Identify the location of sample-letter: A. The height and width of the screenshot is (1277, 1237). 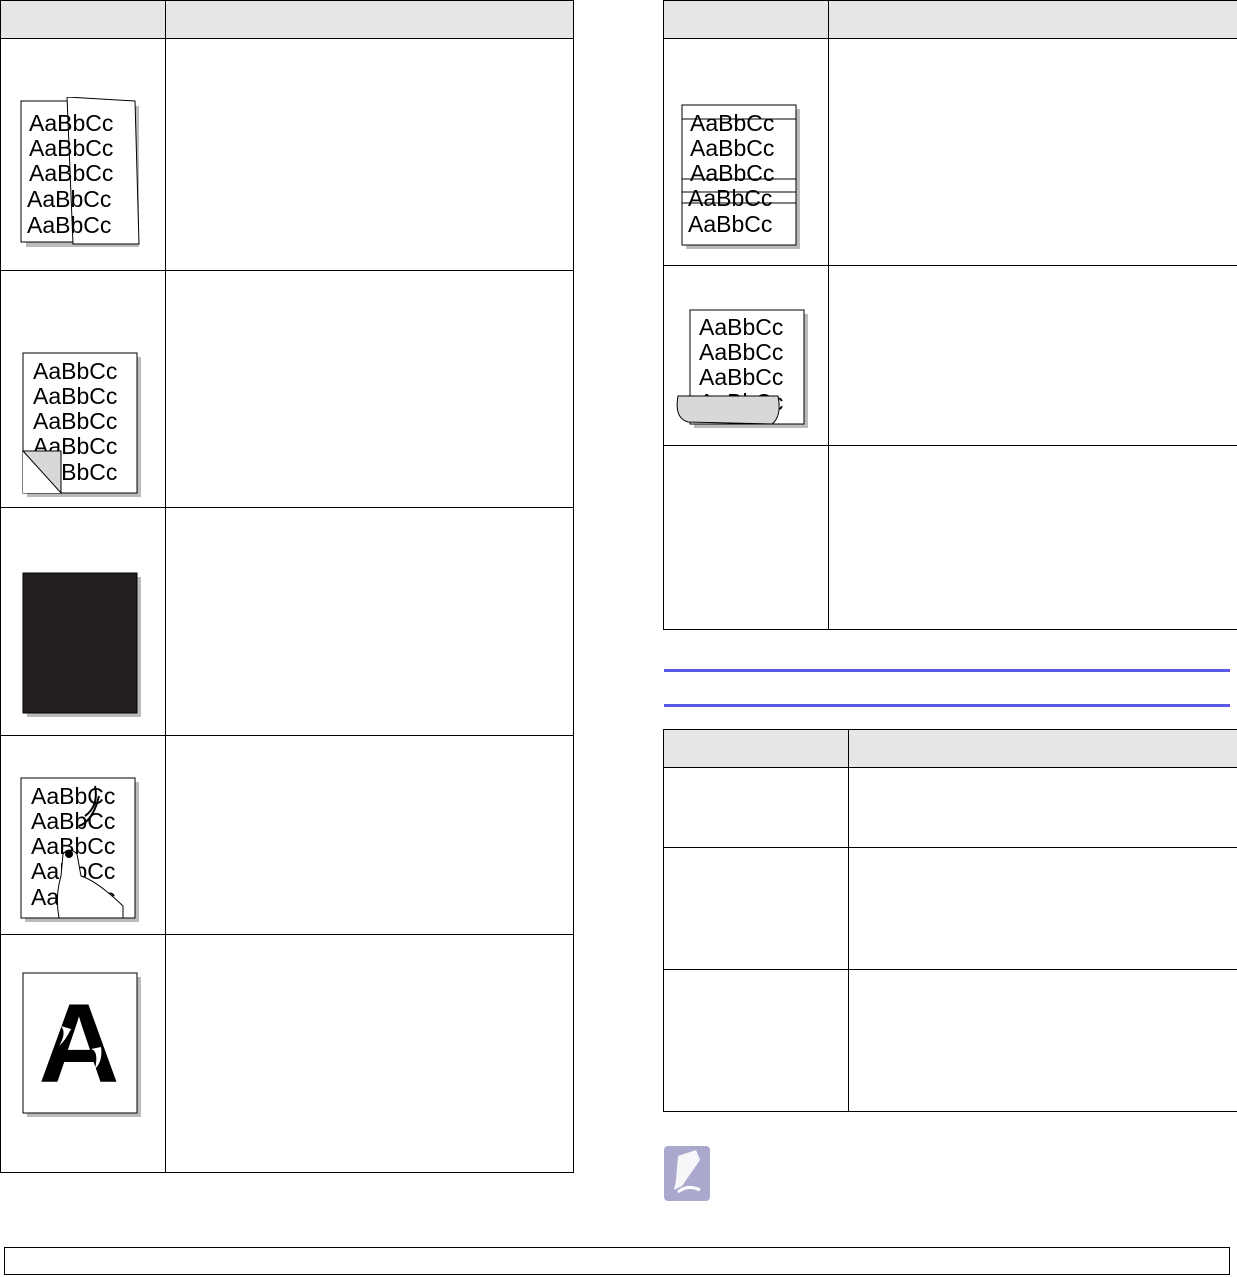
(79, 1043).